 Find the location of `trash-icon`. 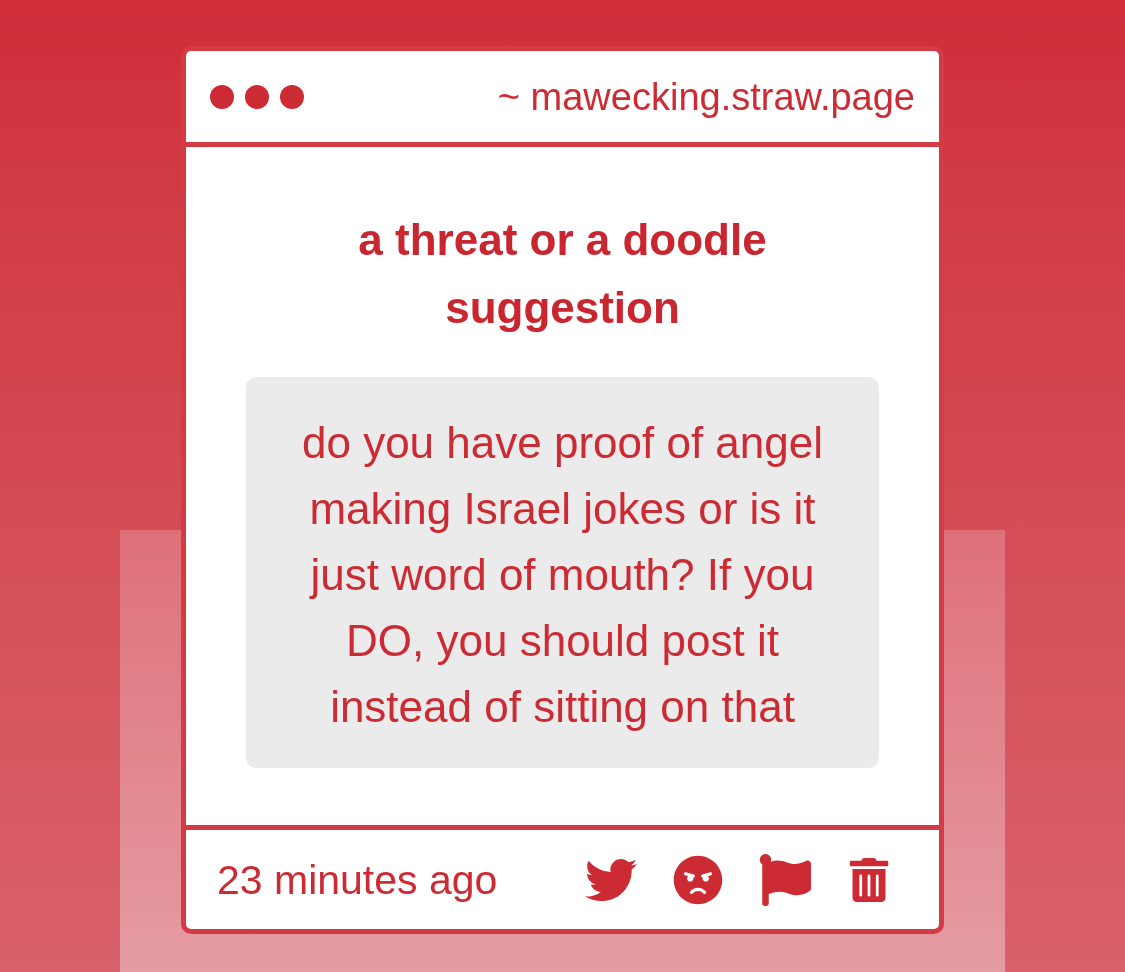

trash-icon is located at coordinates (869, 879).